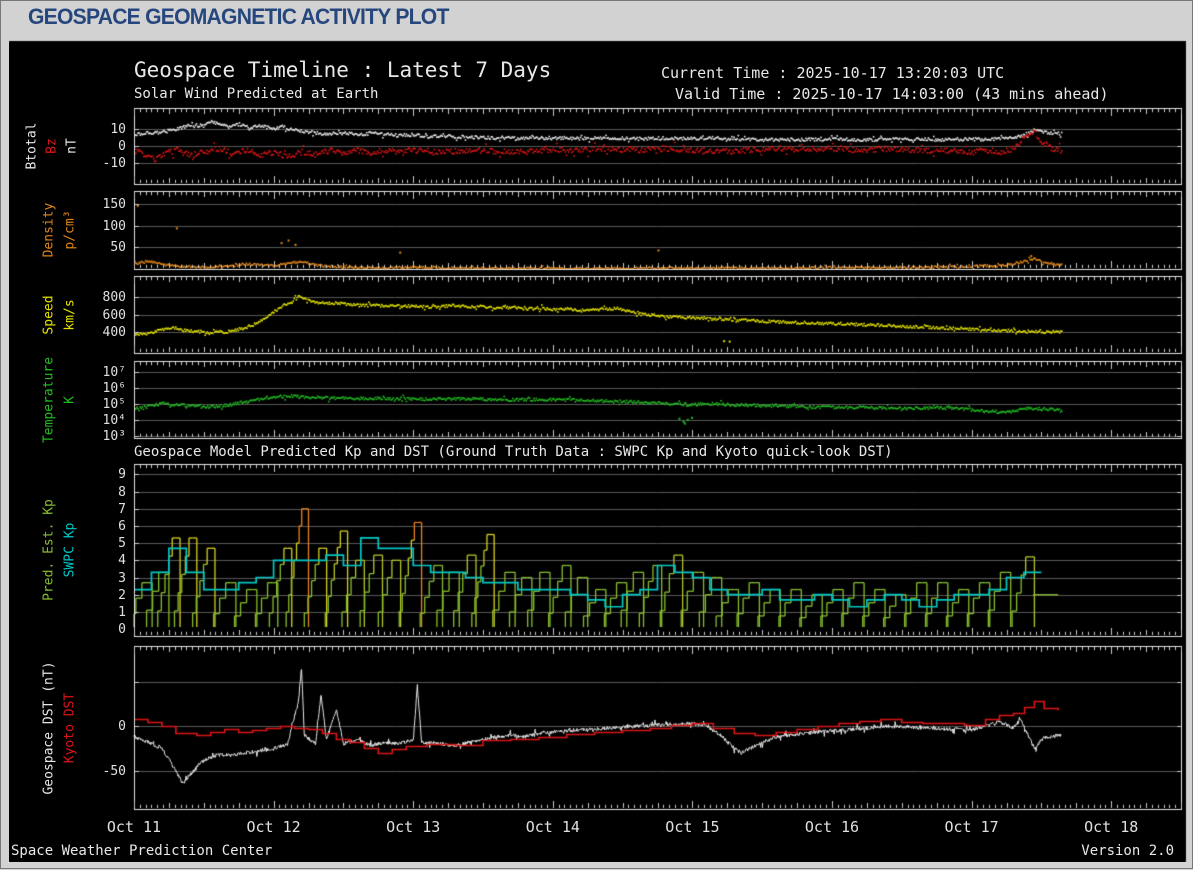 The height and width of the screenshot is (870, 1193). What do you see at coordinates (114, 315) in the screenshot?
I see `y-tick-label: 600` at bounding box center [114, 315].